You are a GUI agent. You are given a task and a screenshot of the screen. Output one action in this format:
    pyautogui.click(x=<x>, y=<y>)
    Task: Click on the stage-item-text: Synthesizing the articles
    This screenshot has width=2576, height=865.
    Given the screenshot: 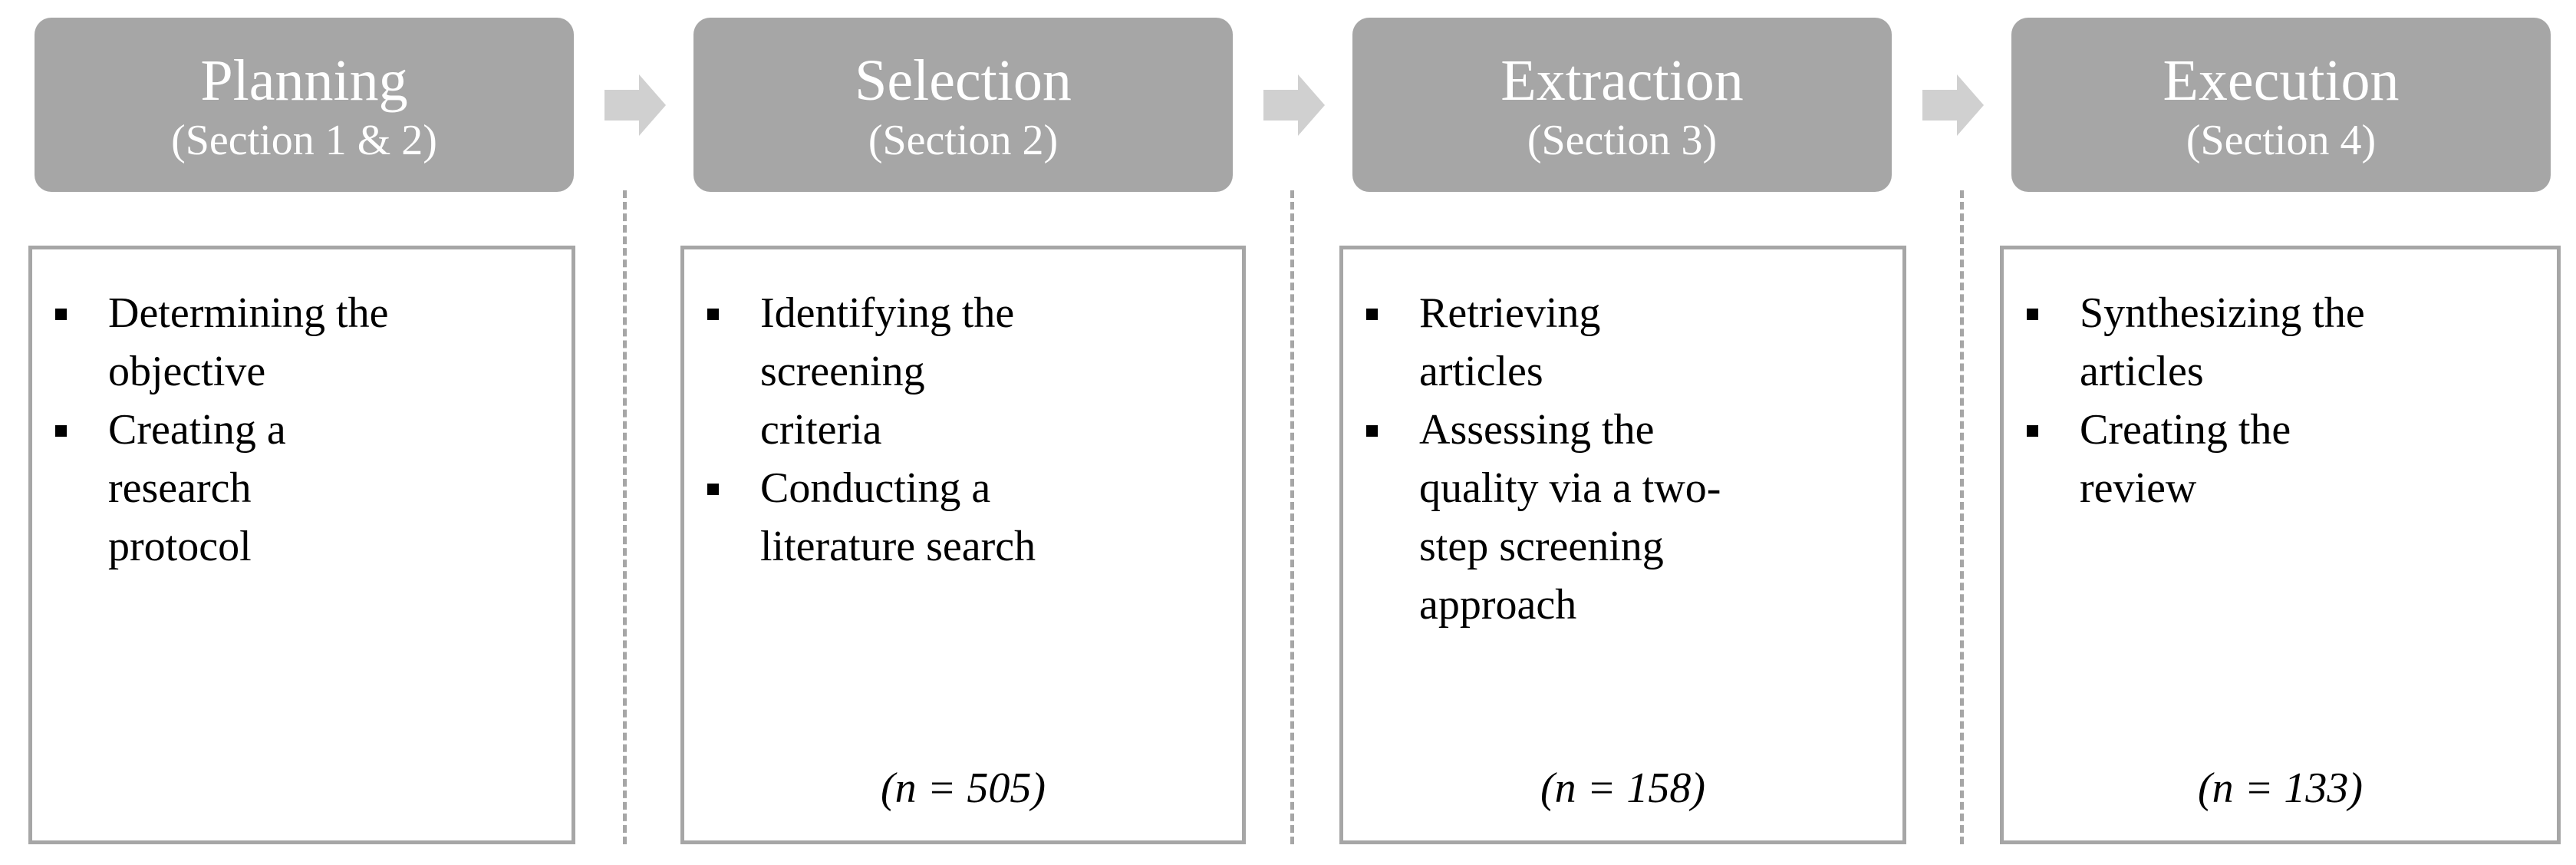 What is the action you would take?
    pyautogui.click(x=2222, y=342)
    